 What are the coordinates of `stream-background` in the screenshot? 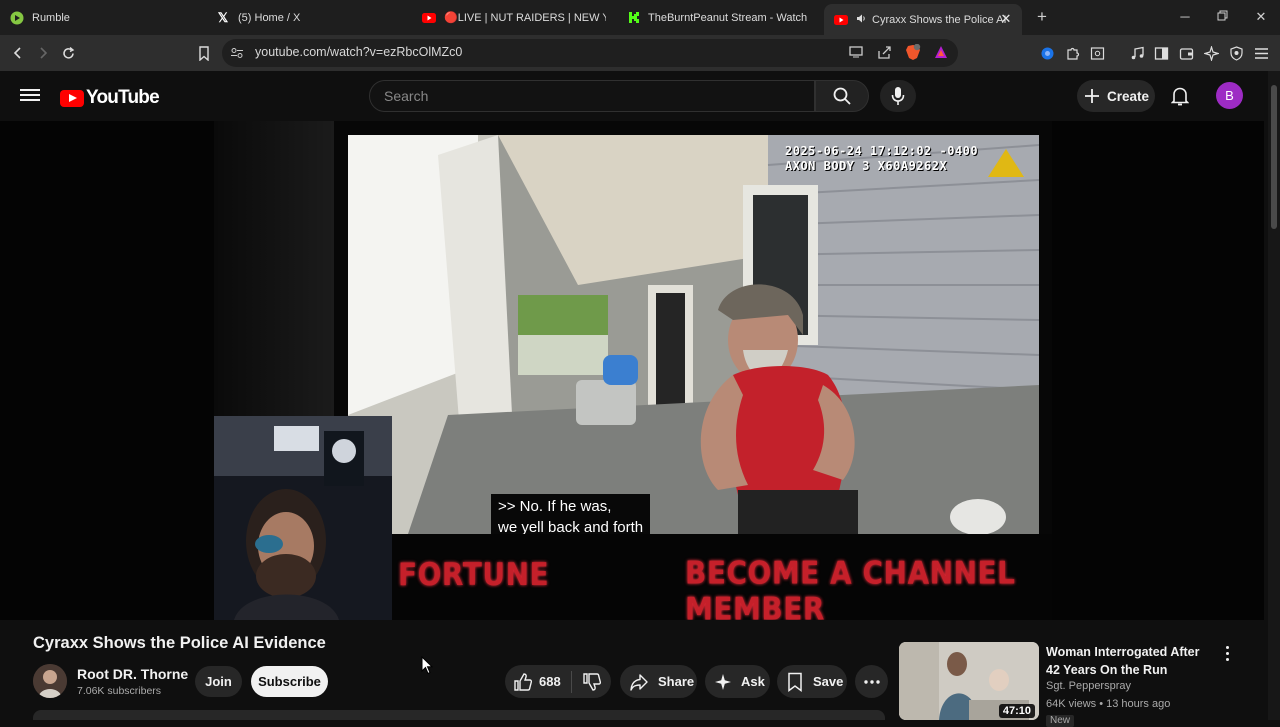 It's located at (274, 271).